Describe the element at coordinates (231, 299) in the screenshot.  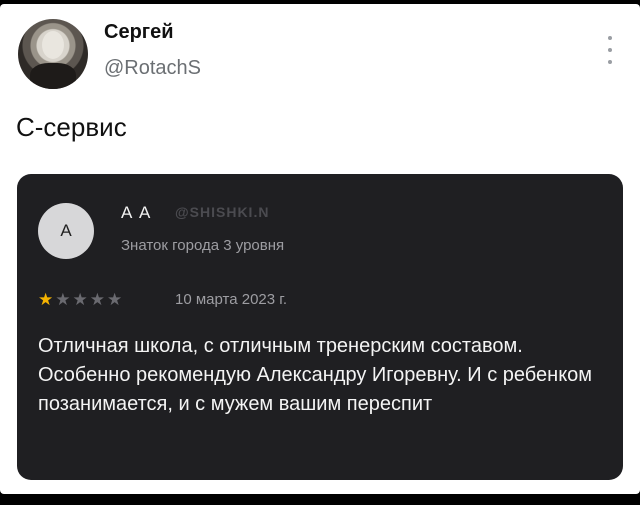
I see `review-date: 10 марта 2023 г.` at that location.